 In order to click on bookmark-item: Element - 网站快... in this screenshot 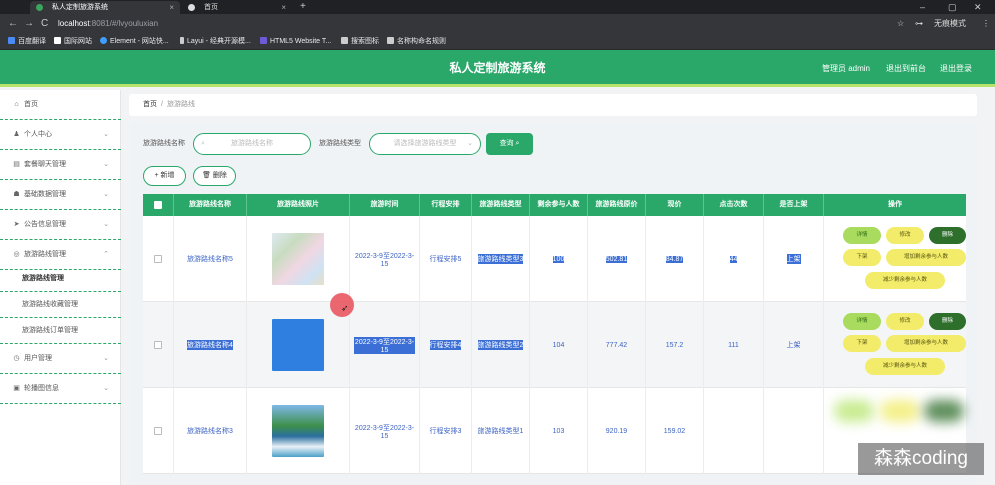, I will do `click(134, 41)`.